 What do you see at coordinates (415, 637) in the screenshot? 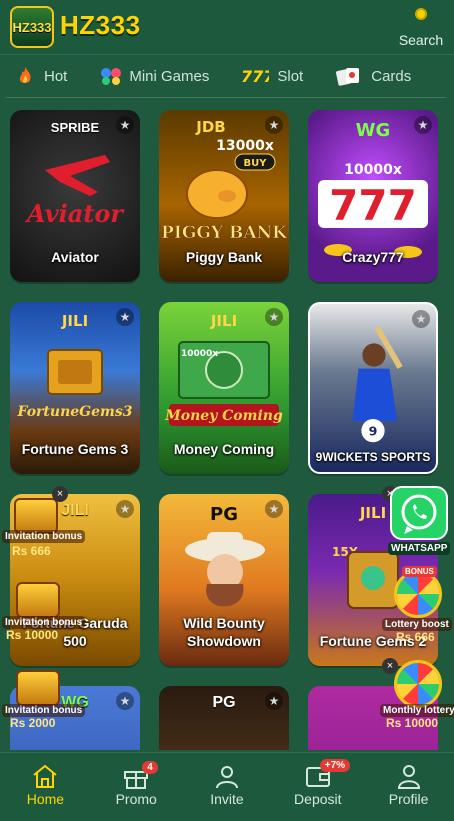
I see `lottery-boost-amount: Rs 666` at bounding box center [415, 637].